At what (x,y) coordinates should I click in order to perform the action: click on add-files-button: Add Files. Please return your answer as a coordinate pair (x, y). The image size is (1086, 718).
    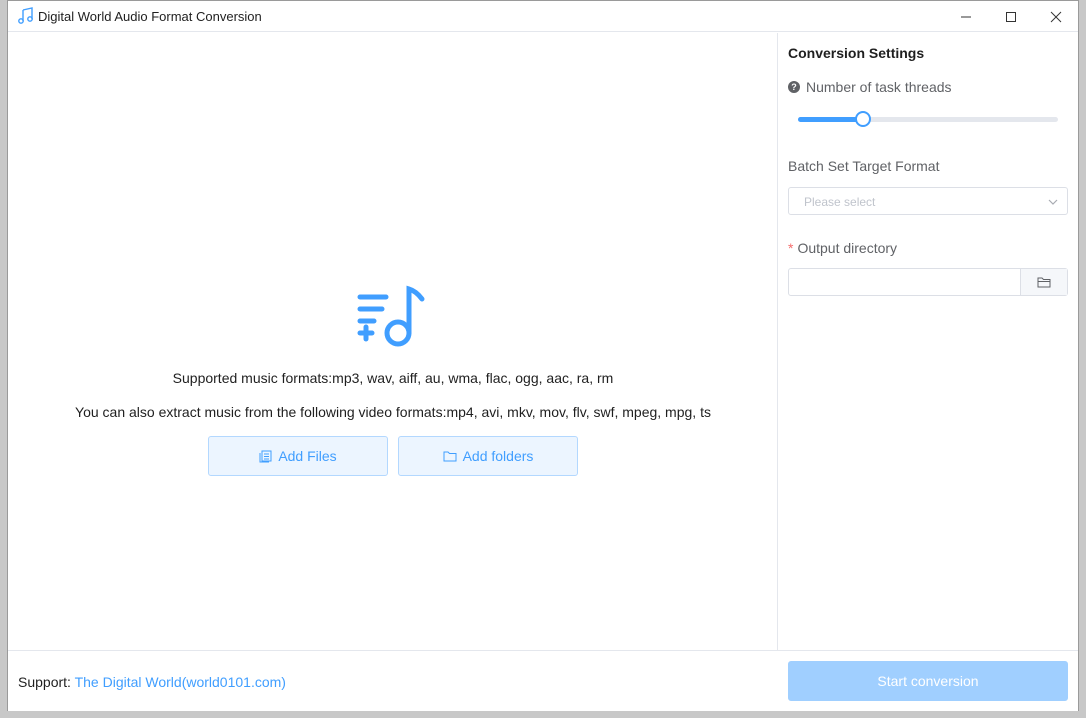
    Looking at the image, I should click on (298, 456).